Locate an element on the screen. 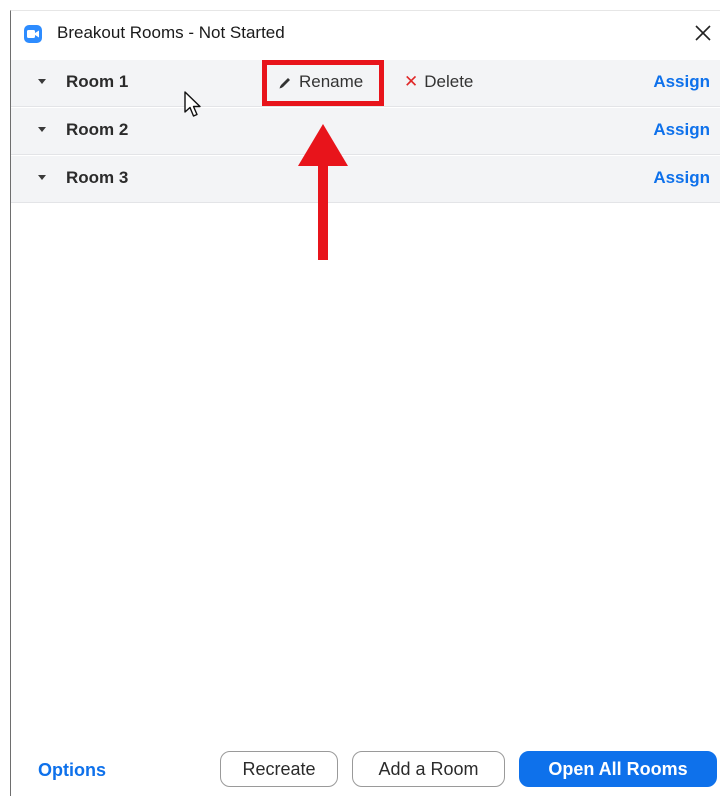  x-icon: ✕ is located at coordinates (411, 81).